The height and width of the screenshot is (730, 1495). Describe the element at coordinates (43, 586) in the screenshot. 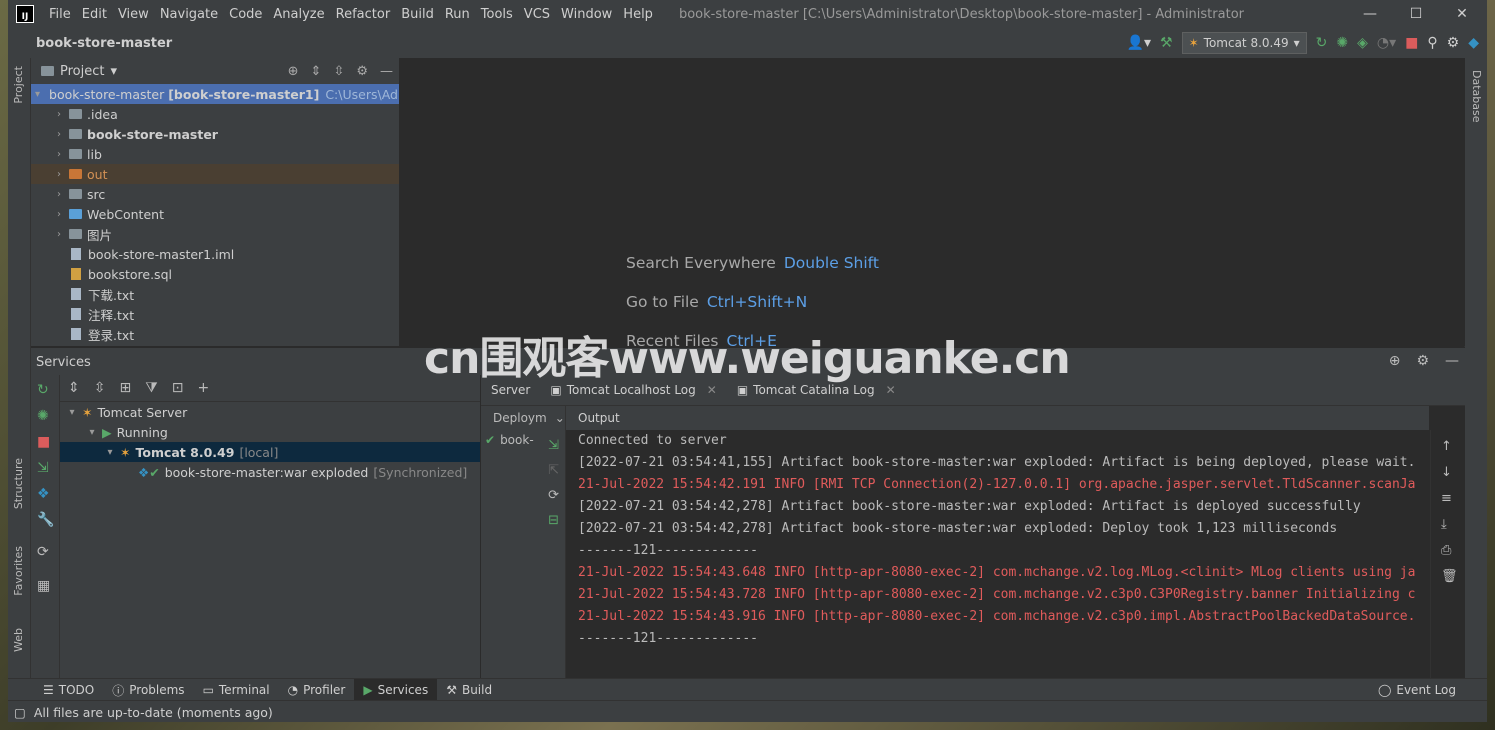

I see `layout-icon: ▦` at that location.